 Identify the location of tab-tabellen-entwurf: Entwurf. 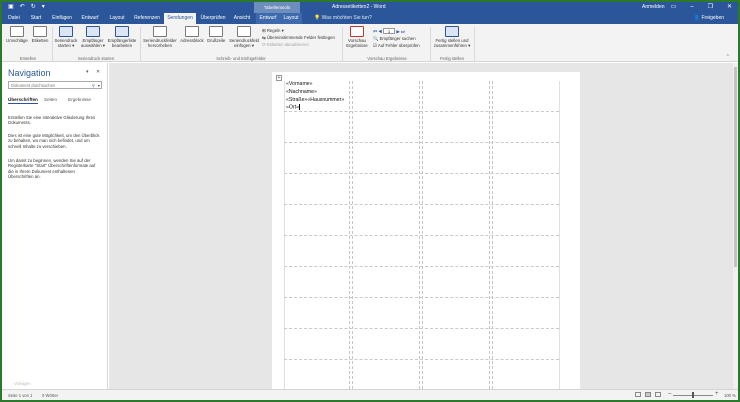
(268, 18).